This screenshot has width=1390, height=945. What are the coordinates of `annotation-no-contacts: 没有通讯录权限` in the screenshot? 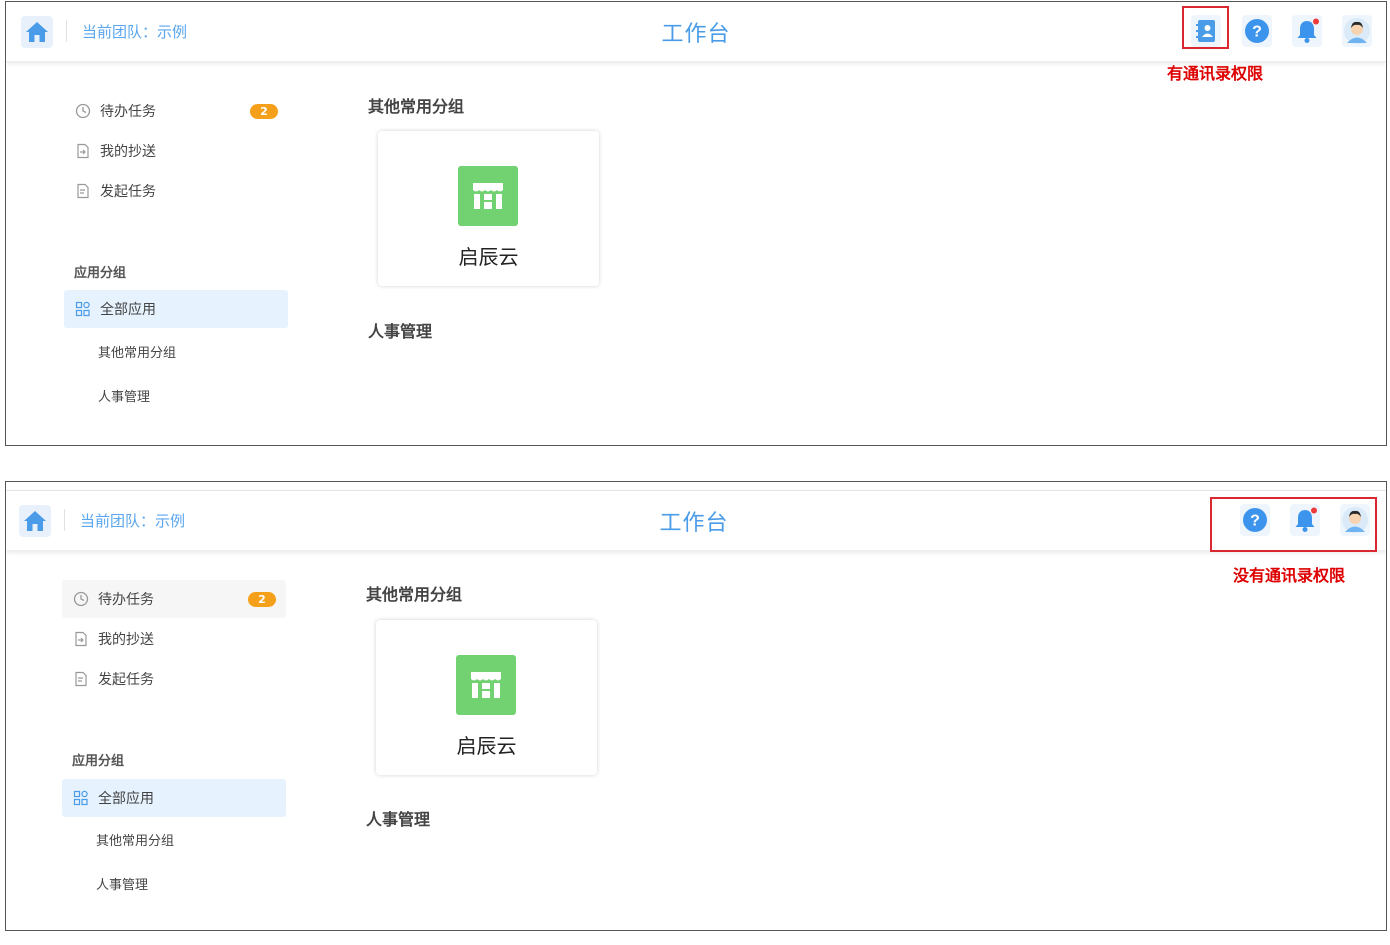 It's located at (1289, 575).